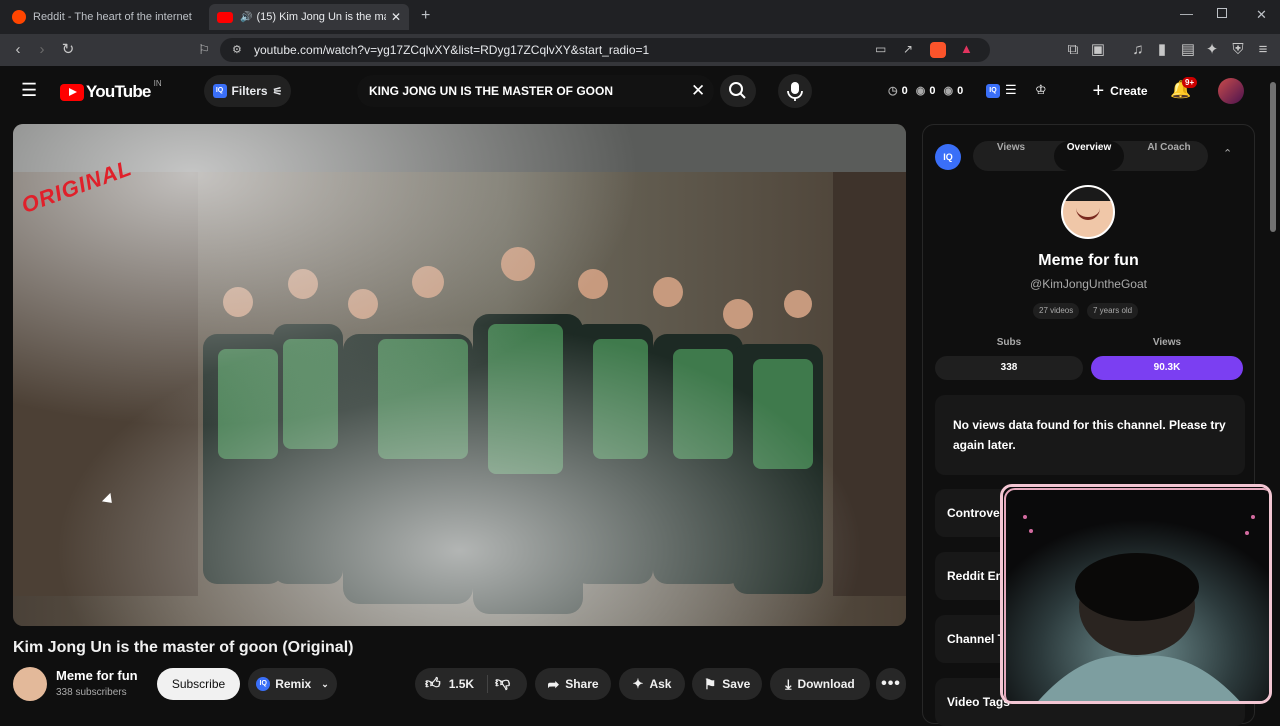 The width and height of the screenshot is (1280, 726). Describe the element at coordinates (502, 683) in the screenshot. I see `dislike-icon: 👎︎` at that location.